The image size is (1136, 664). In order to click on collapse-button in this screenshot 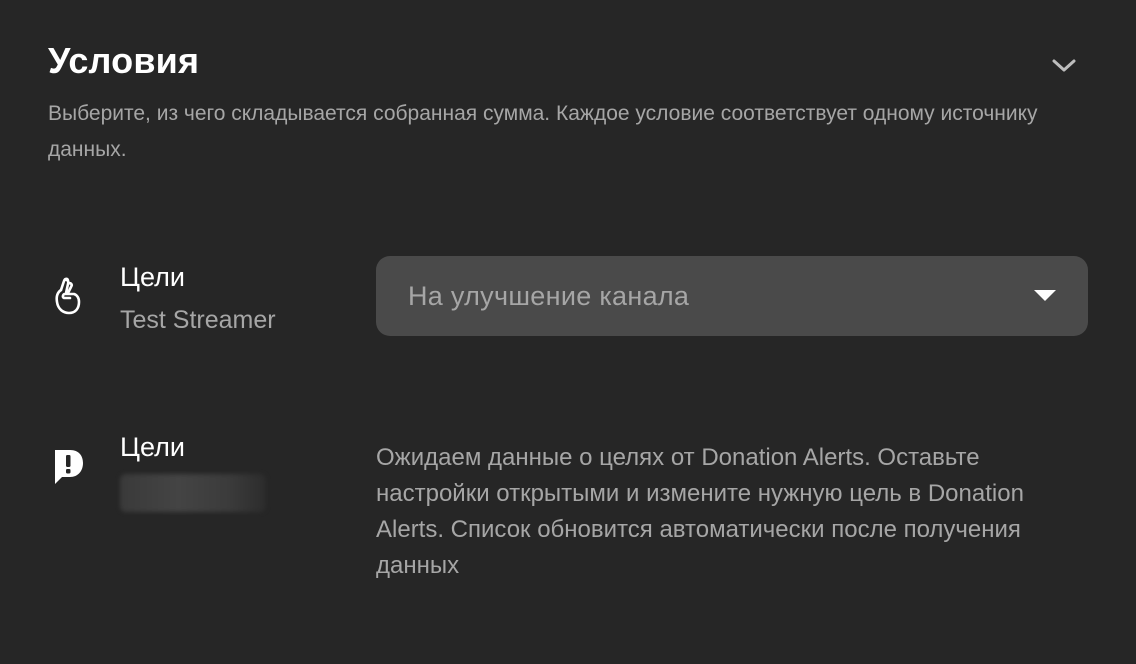, I will do `click(1064, 66)`.